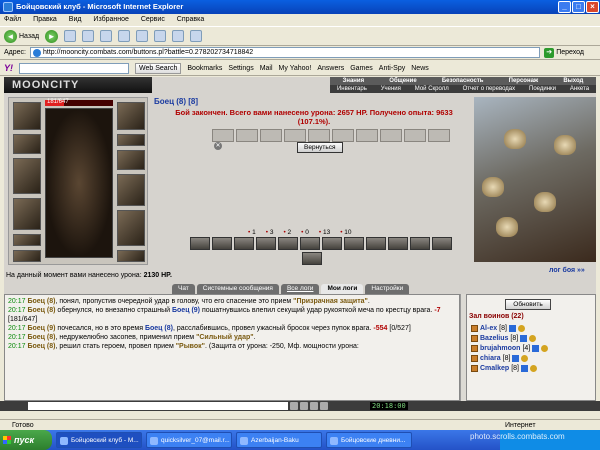 The height and width of the screenshot is (450, 600). Describe the element at coordinates (142, 36) in the screenshot. I see `favorites-icon` at that location.